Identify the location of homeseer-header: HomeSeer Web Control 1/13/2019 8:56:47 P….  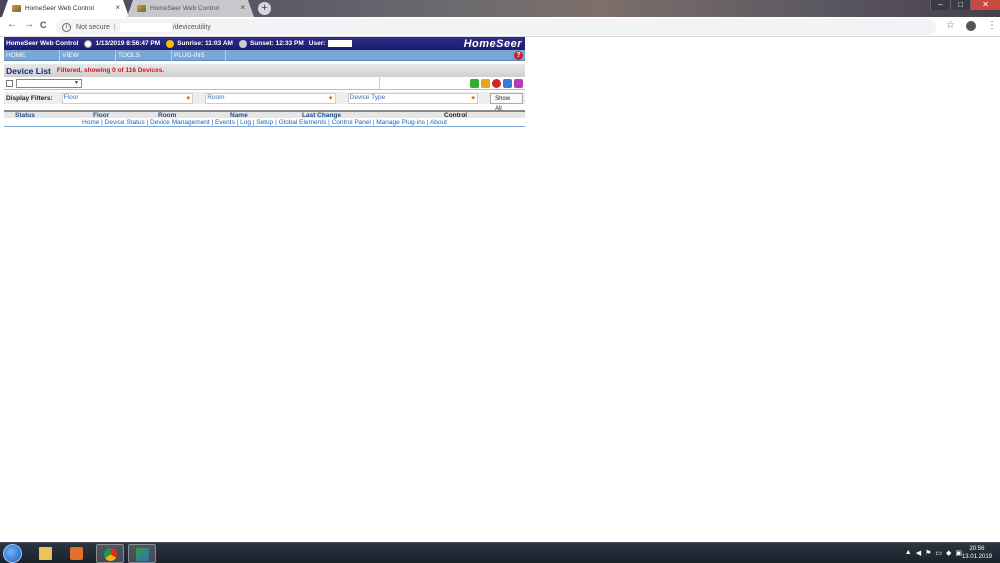
(264, 43).